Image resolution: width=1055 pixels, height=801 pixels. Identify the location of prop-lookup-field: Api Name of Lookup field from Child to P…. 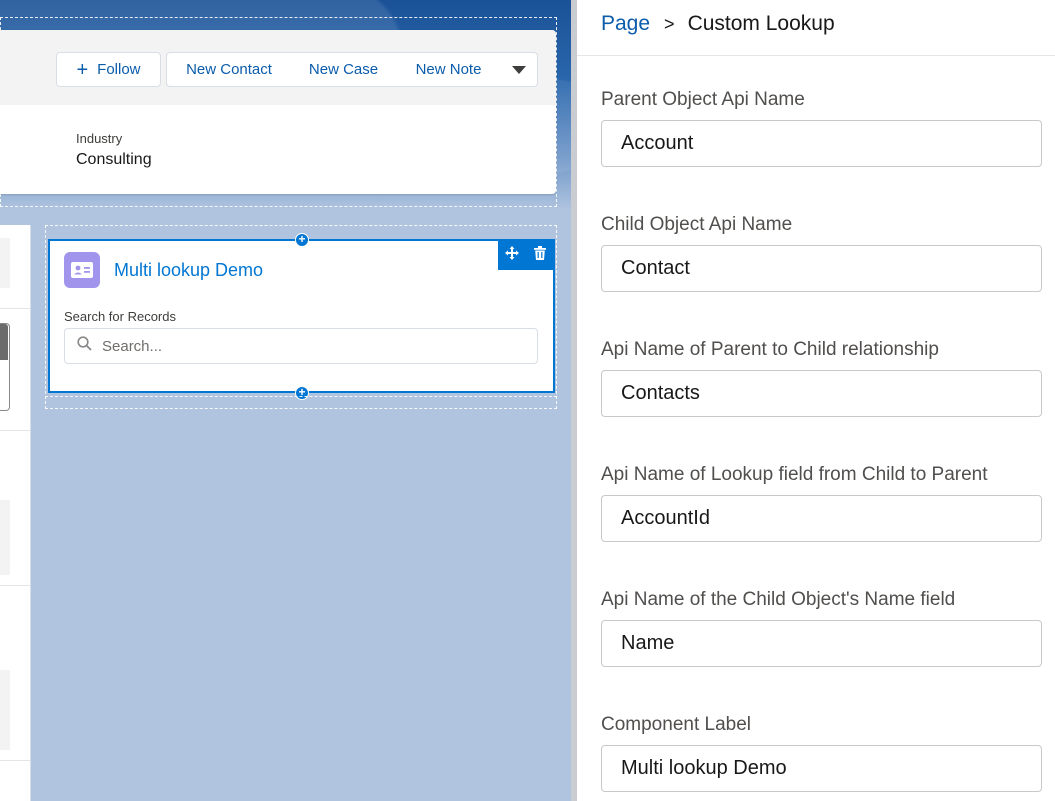
(821, 502).